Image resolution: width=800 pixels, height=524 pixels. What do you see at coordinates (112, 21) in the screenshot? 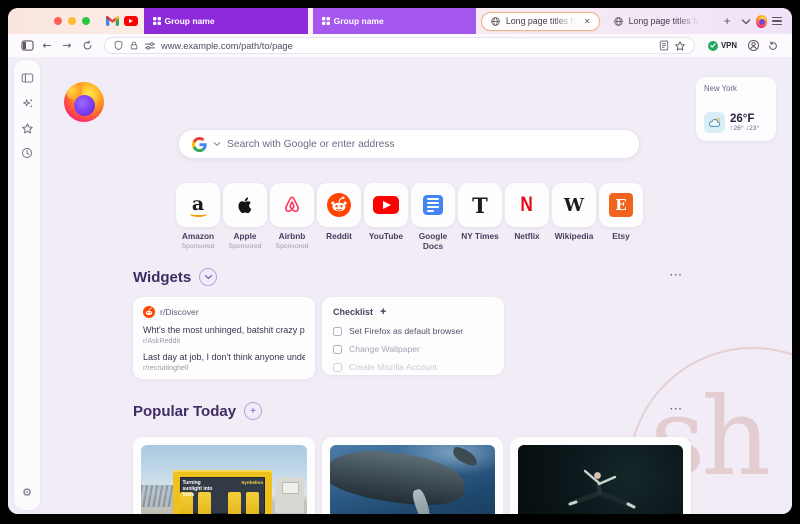
I see `pinned-tab-gmail` at bounding box center [112, 21].